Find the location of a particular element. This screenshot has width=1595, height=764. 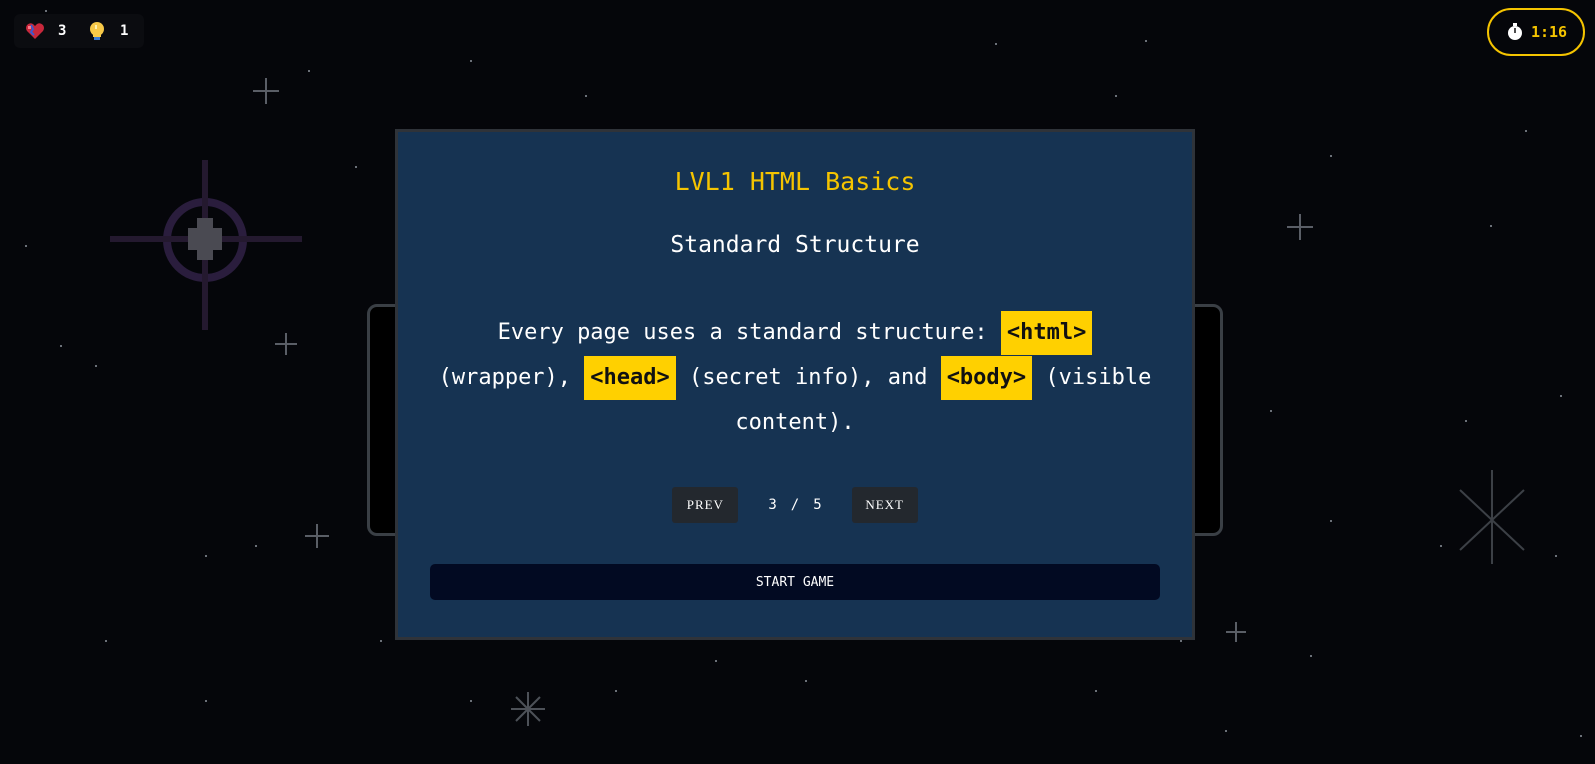

timer: 1:16 is located at coordinates (1536, 32).